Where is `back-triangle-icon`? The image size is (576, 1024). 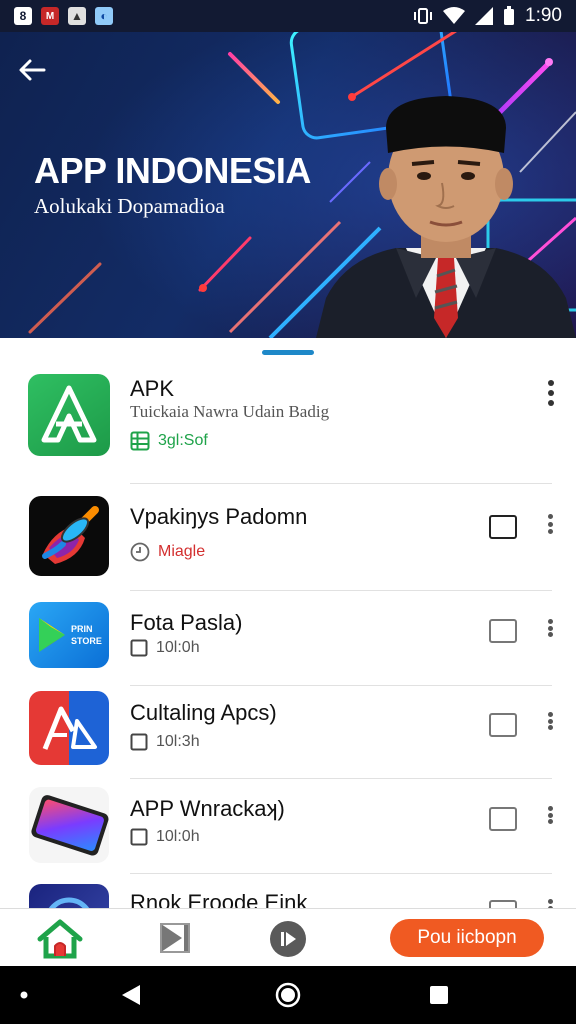
back-triangle-icon is located at coordinates (131, 995).